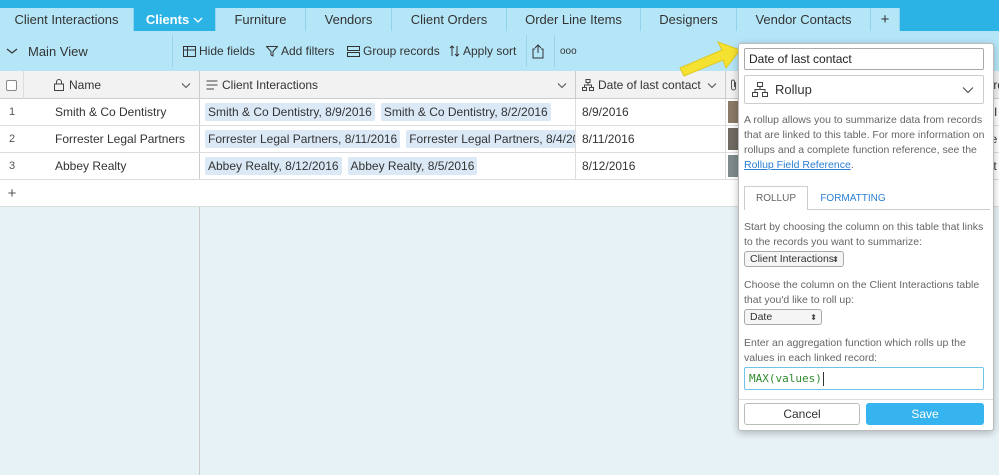 The image size is (999, 475). What do you see at coordinates (776, 198) in the screenshot?
I see `tab-rollup: ROLLUP` at bounding box center [776, 198].